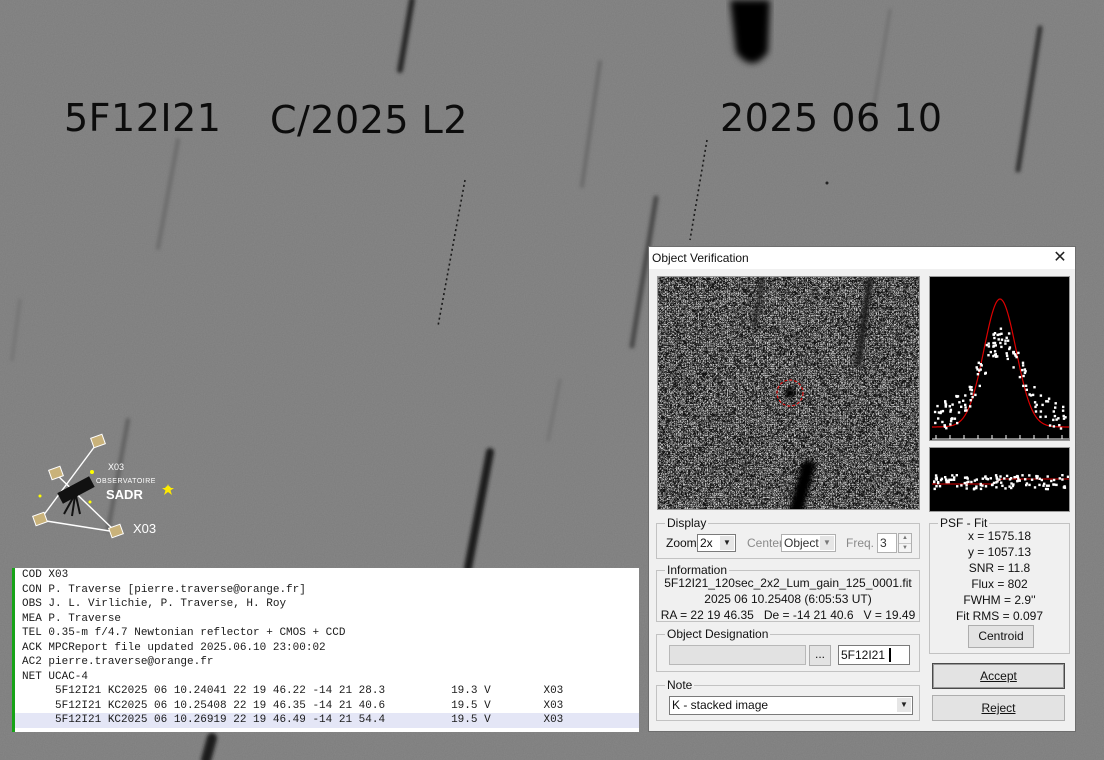 Image resolution: width=1104 pixels, height=760 pixels. I want to click on zoom-select-value: 2x, so click(706, 543).